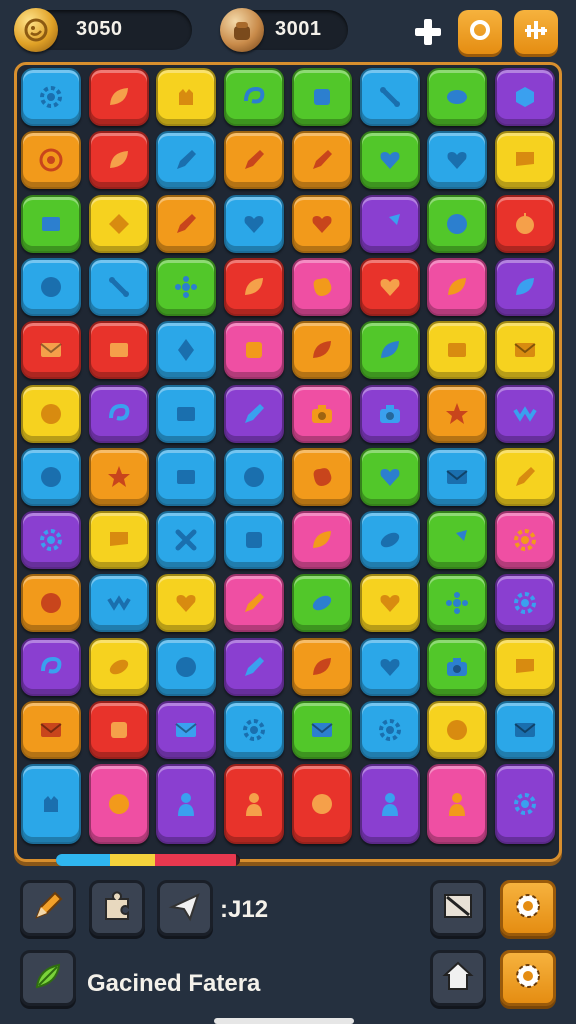 This screenshot has width=576, height=1024. What do you see at coordinates (321, 350) in the screenshot?
I see `tile-r5-c5` at bounding box center [321, 350].